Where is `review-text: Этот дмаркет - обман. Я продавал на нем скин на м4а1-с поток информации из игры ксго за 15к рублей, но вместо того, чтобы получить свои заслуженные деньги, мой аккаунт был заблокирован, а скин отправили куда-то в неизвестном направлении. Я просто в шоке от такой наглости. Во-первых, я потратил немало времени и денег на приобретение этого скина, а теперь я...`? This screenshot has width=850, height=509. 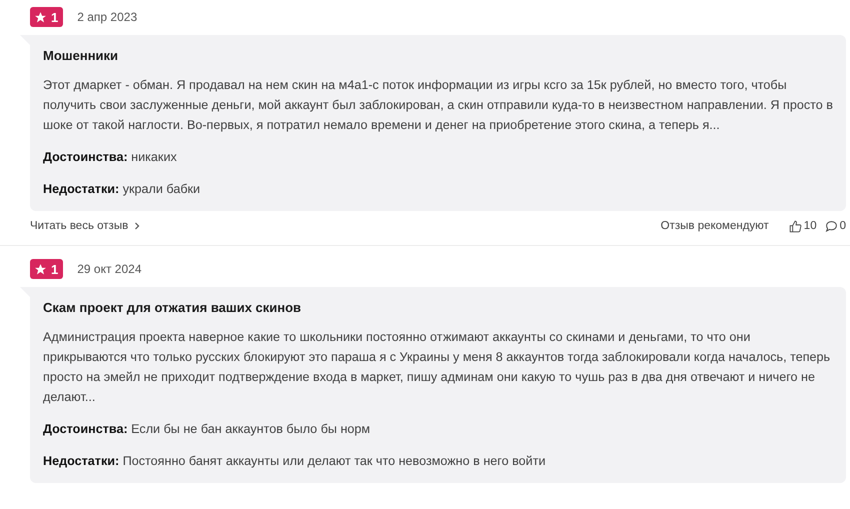
review-text: Этот дмаркет - обман. Я продавал на нем скин на м4а1-с поток информации из игры ксго за 15к рублей, но вместо того, чтобы получить свои заслуженные деньги, мой аккаунт был заблокирован, а скин отправили куда-то в неизвестном направлении. Я просто в шоке от такой наглости. Во-первых, я потратил немало времени и денег на приобретение этого скина, а теперь я... is located at coordinates (438, 105).